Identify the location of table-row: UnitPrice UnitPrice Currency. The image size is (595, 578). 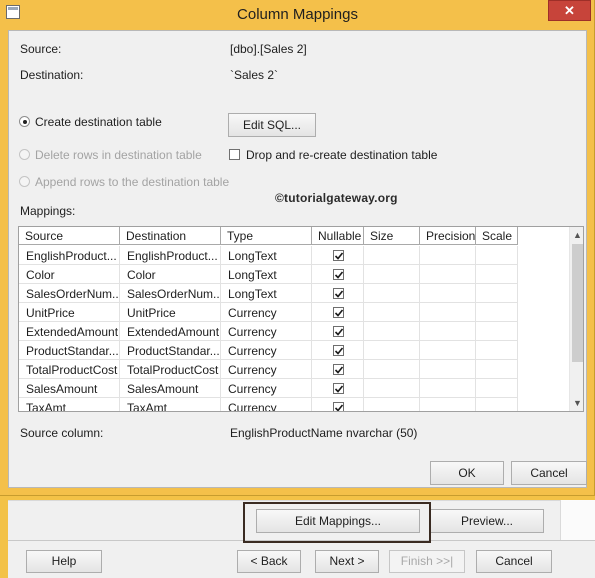
(294, 312).